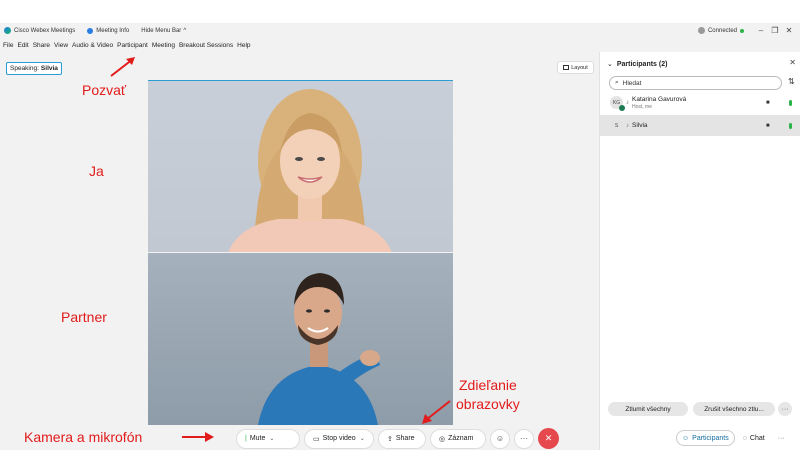 This screenshot has height=450, width=800. Describe the element at coordinates (701, 30) in the screenshot. I see `connection-icon` at that location.